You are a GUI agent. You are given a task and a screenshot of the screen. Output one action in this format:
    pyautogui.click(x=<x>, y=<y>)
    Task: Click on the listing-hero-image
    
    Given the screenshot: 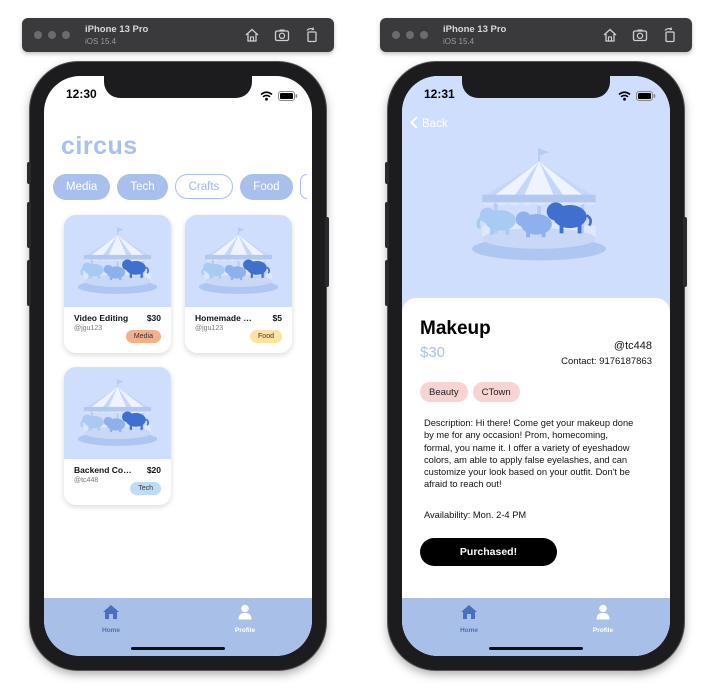 What is the action you would take?
    pyautogui.click(x=536, y=196)
    